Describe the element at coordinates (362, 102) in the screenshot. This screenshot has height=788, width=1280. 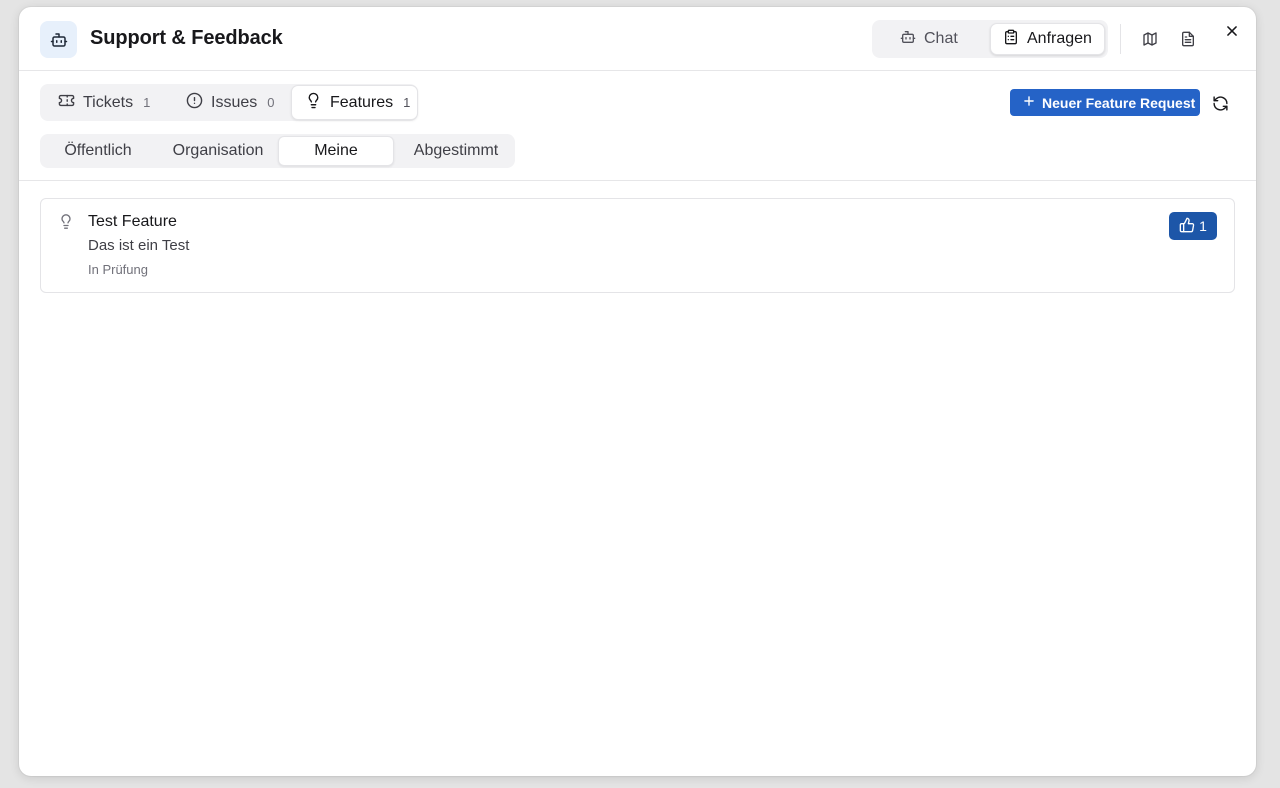
I see `tab-features-label: Features` at that location.